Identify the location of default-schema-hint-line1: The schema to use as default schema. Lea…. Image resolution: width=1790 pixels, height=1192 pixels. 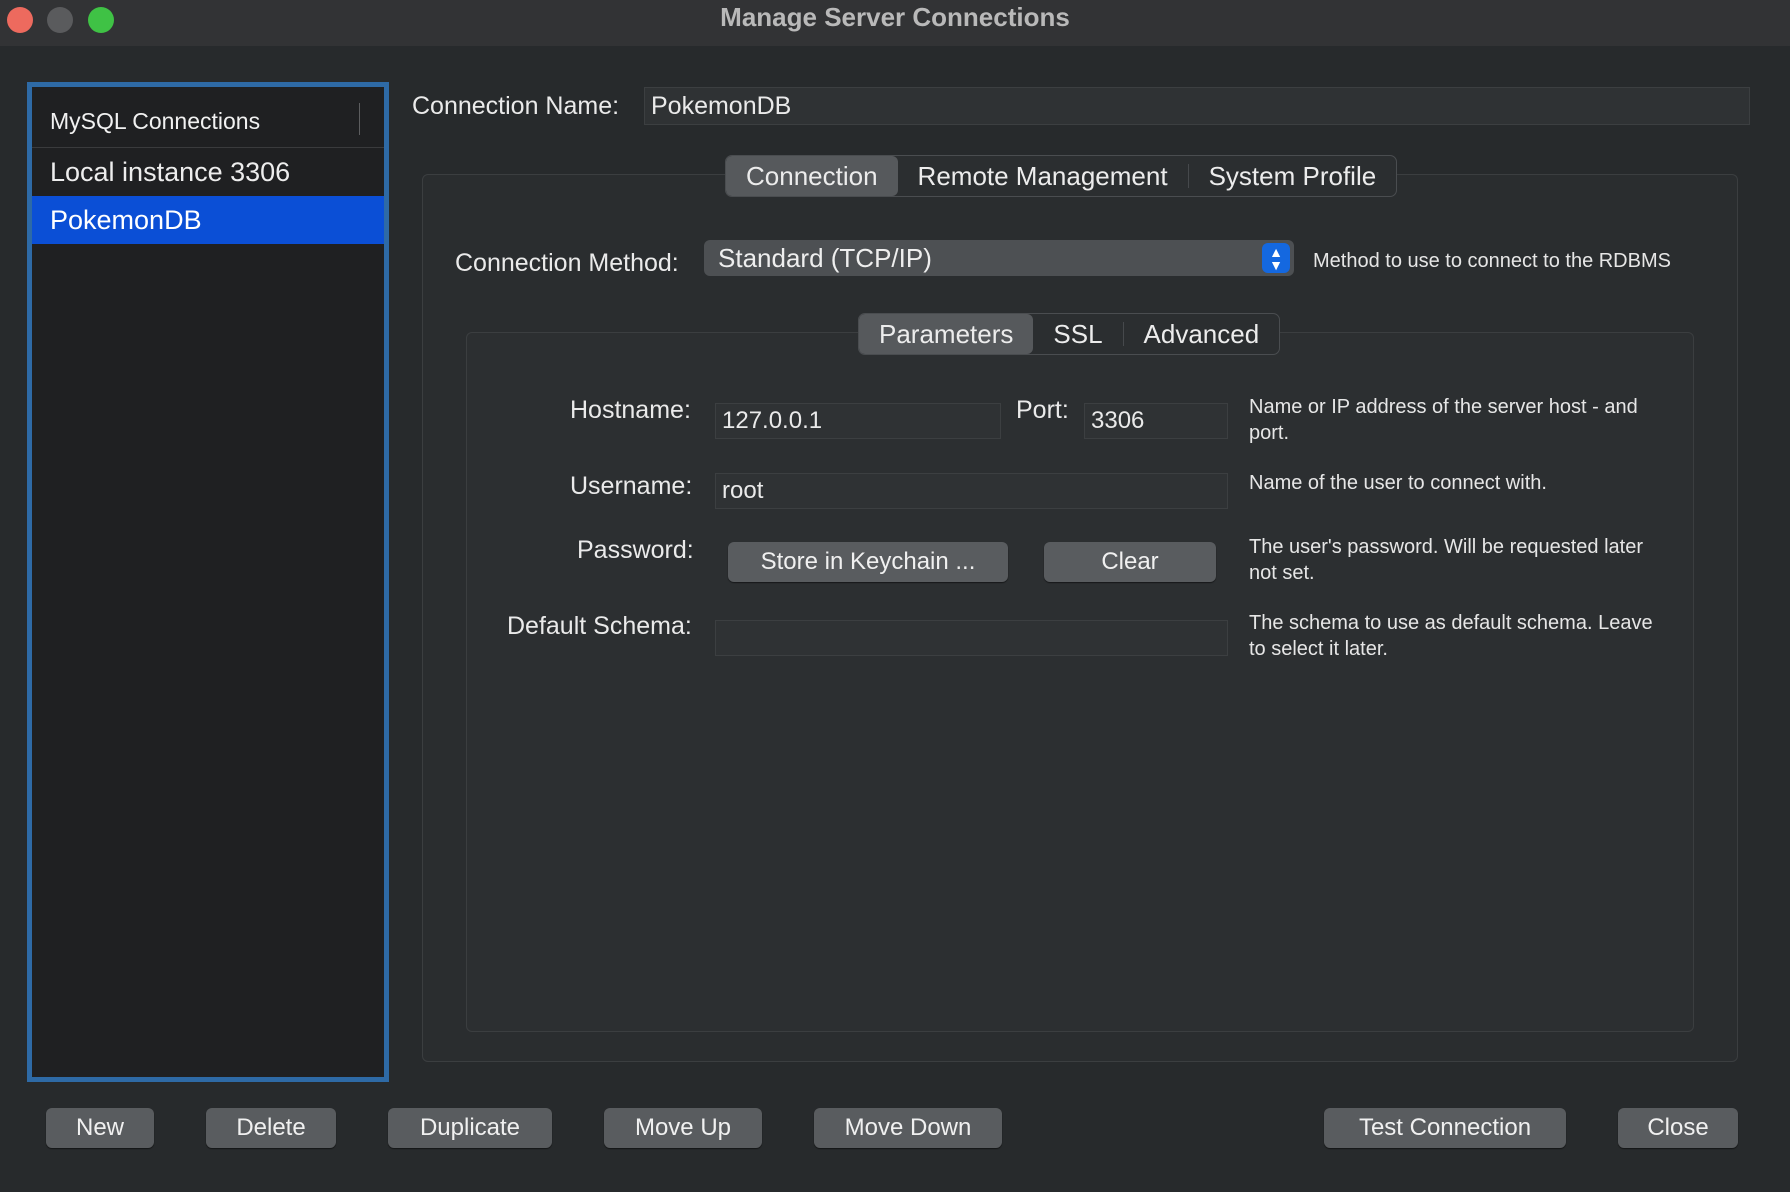
(1451, 623).